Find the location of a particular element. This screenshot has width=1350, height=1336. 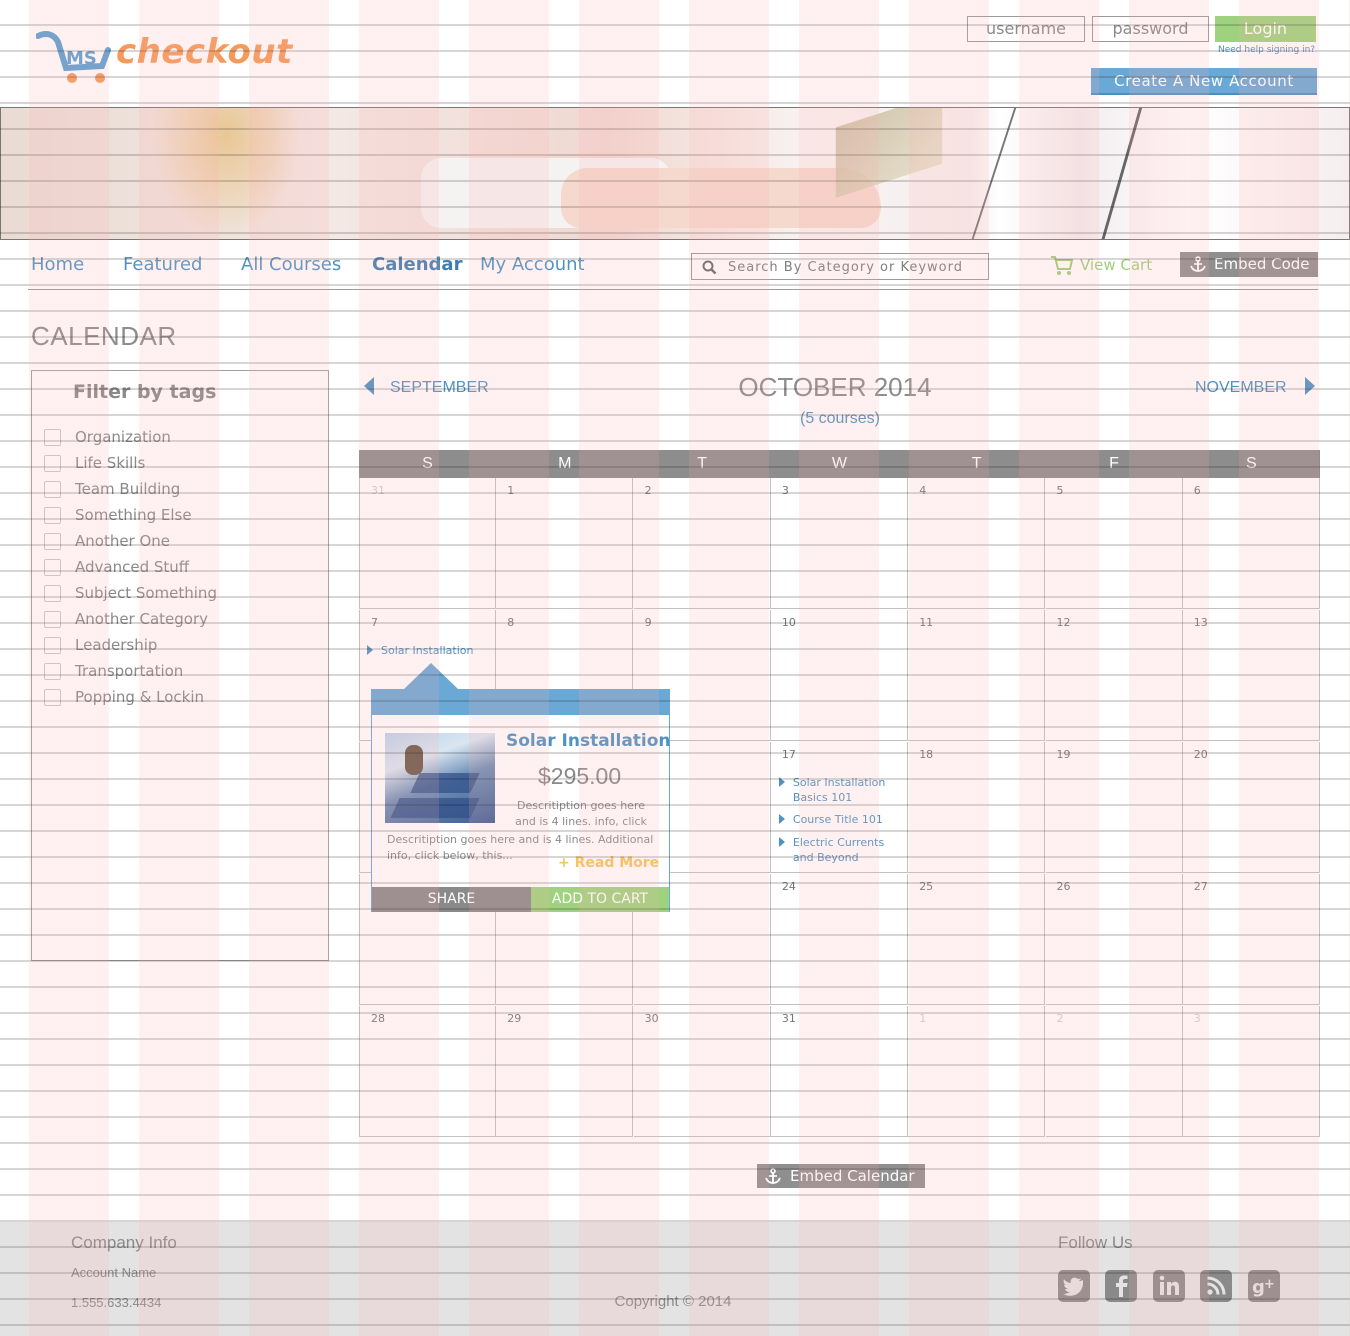

day-number: 2 is located at coordinates (1060, 1018).